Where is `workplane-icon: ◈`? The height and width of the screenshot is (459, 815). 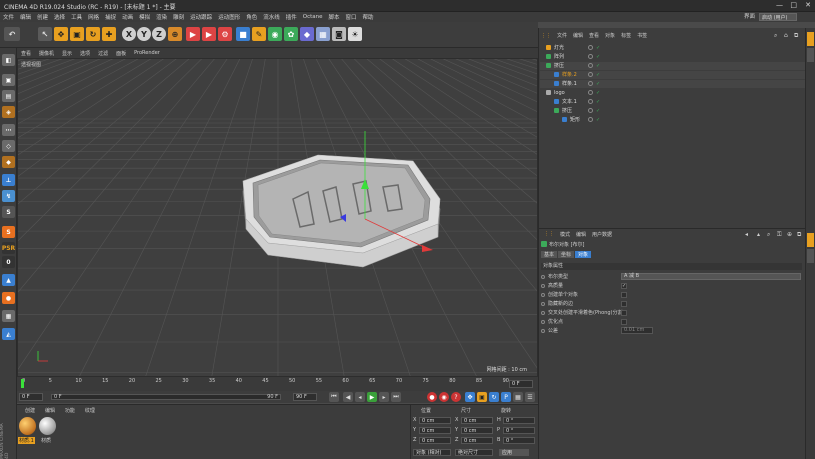 workplane-icon: ◈ is located at coordinates (8, 112).